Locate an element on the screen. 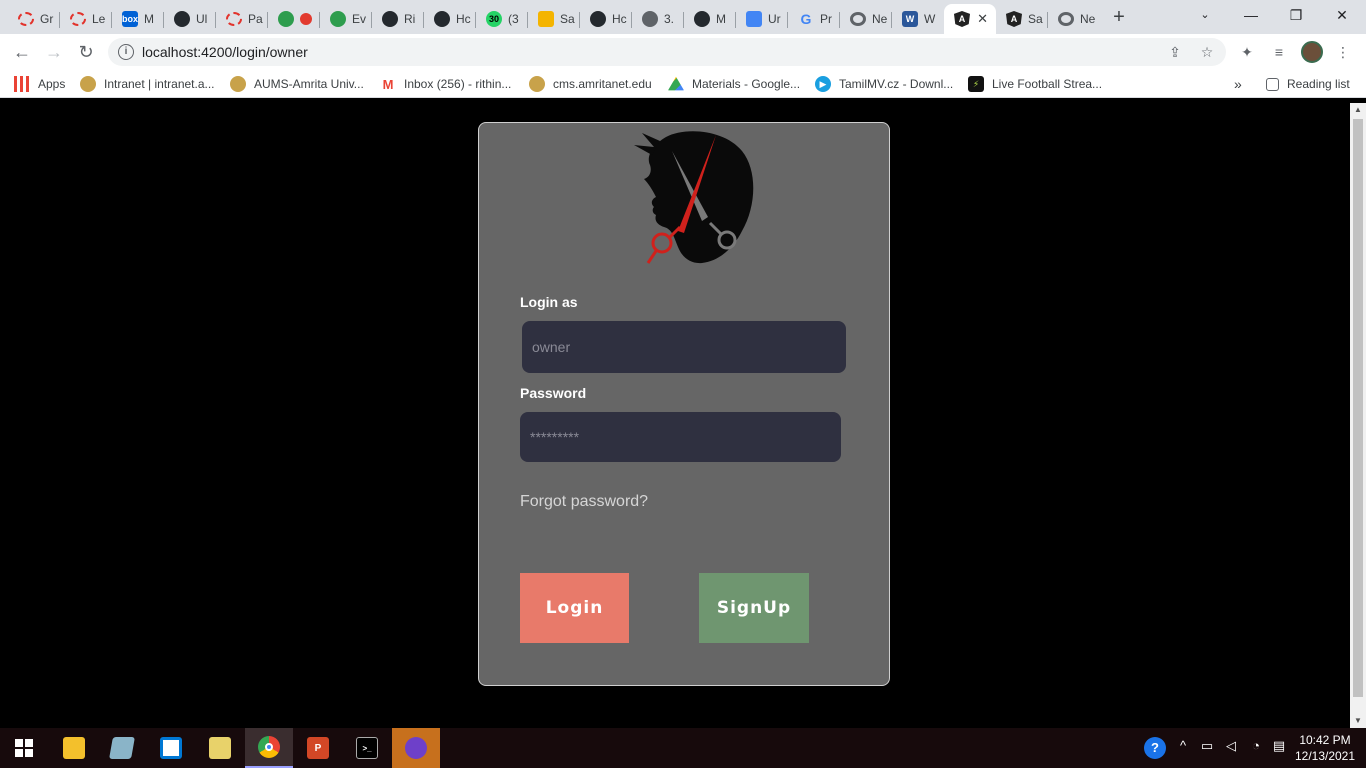 The height and width of the screenshot is (768, 1366). tab-globe: 3. is located at coordinates (658, 19).